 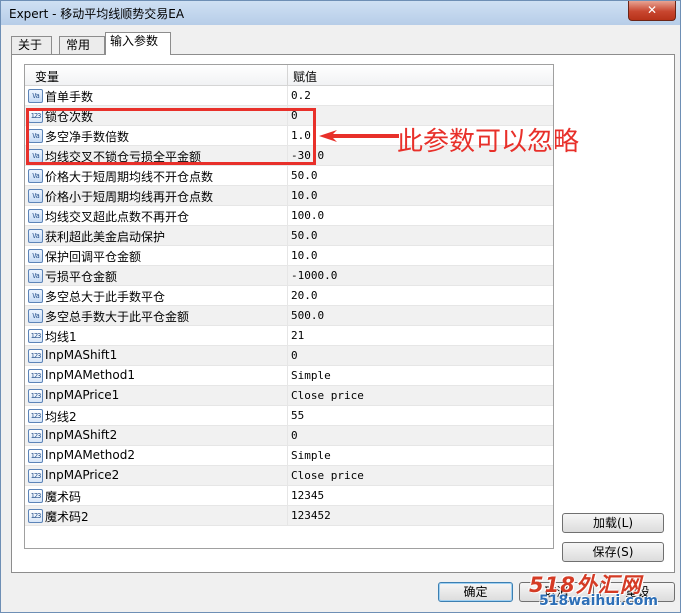 I want to click on parameter-row: Va 首单手数 0.2, so click(x=289, y=96).